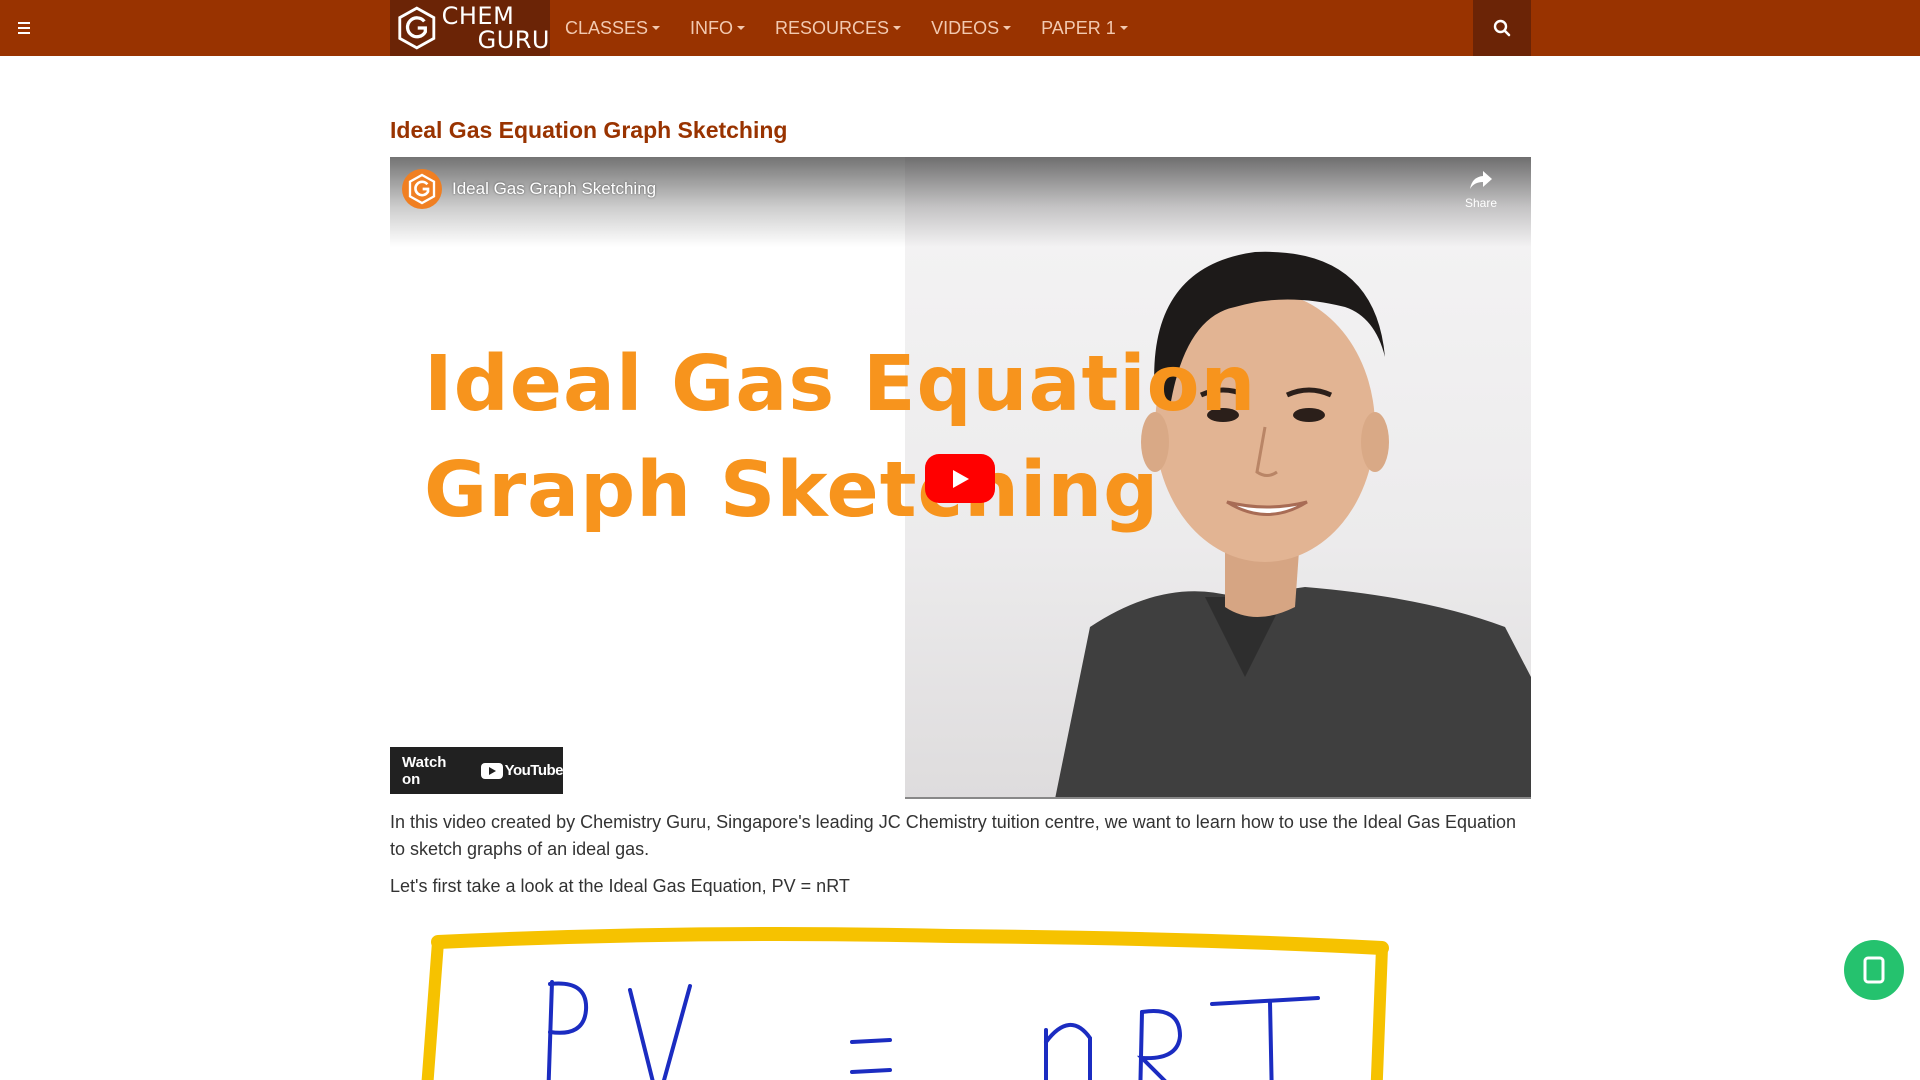 The image size is (1920, 1080). What do you see at coordinates (1481, 203) in the screenshot?
I see `share-label: Share` at bounding box center [1481, 203].